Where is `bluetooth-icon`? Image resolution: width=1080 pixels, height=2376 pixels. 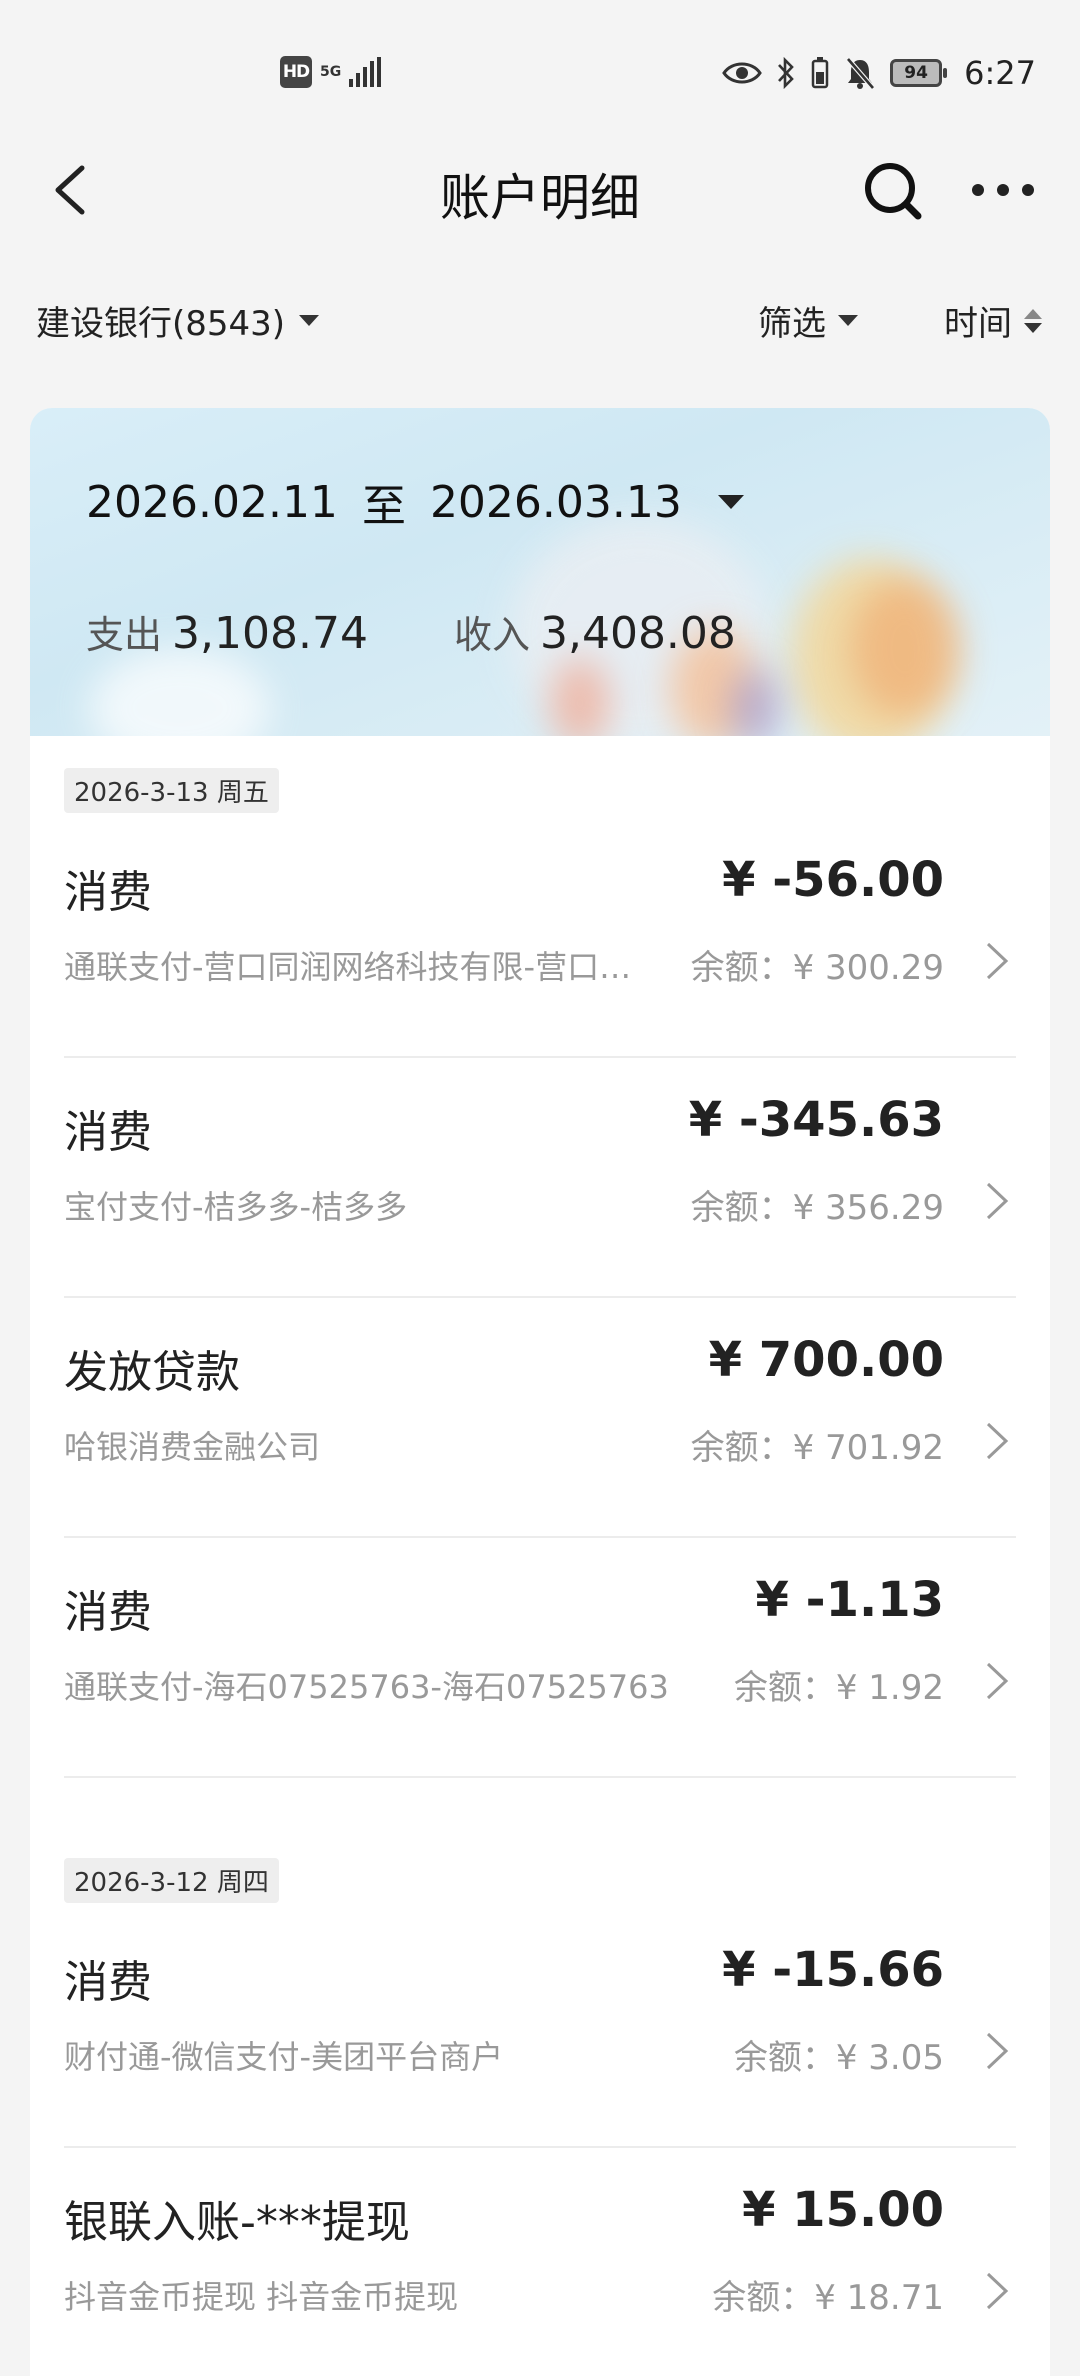
bluetooth-icon is located at coordinates (786, 73).